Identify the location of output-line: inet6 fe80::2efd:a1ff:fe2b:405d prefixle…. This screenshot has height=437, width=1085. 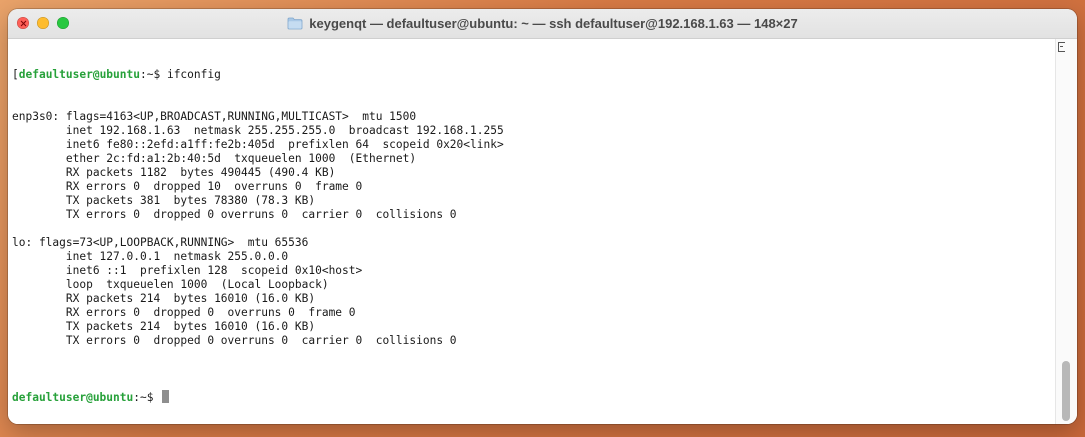
(258, 144).